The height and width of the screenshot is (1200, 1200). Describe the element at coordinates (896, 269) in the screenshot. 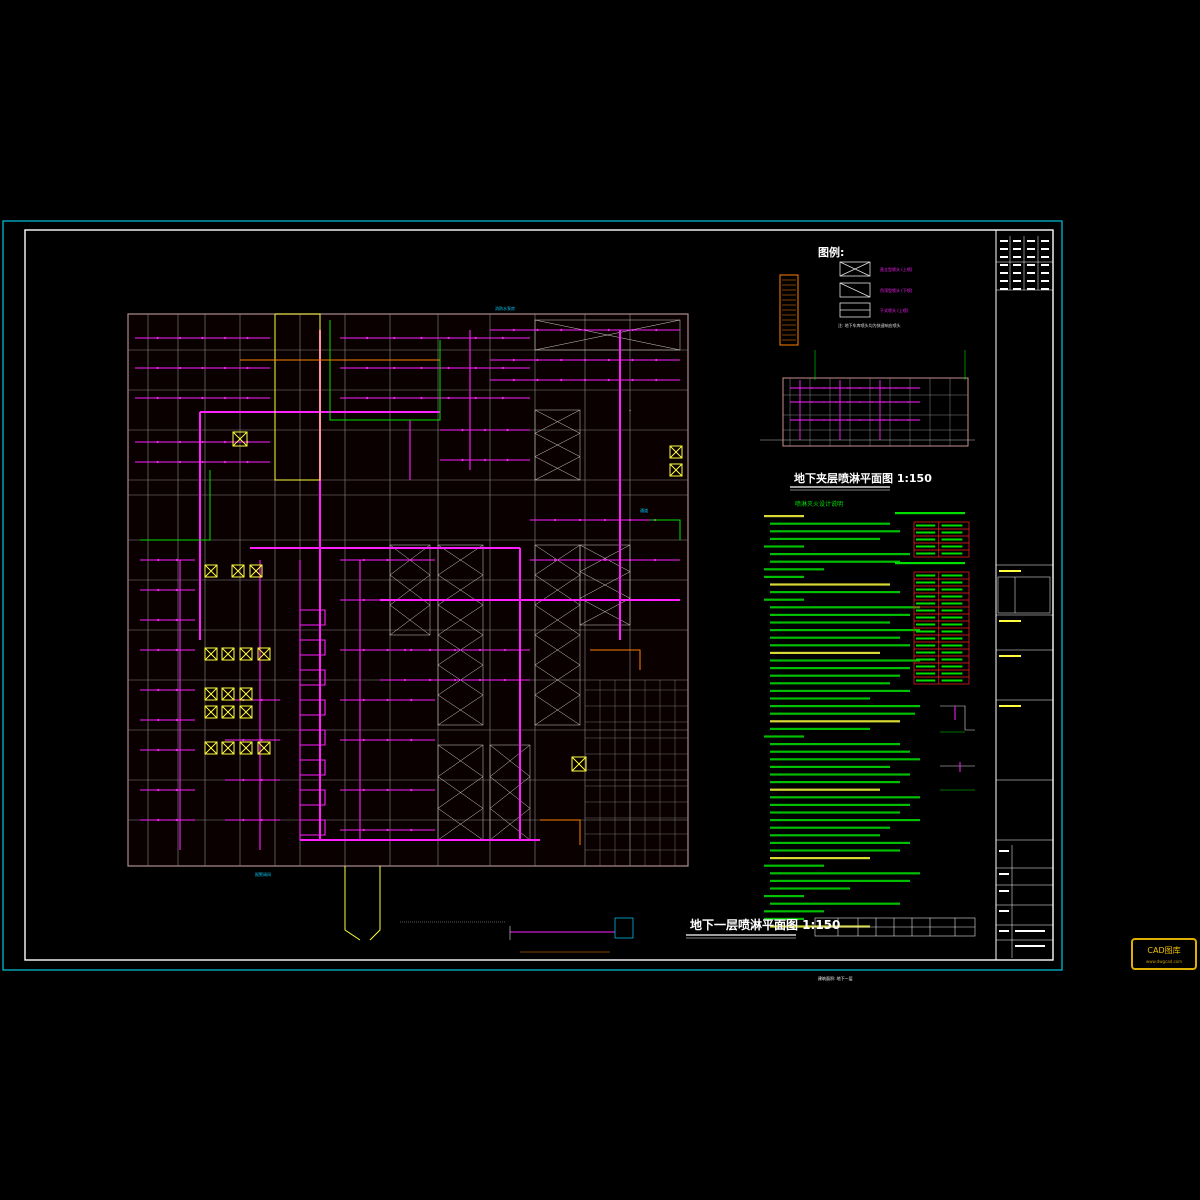

I see `svg-text: 直立型喷头 (上喷)` at that location.